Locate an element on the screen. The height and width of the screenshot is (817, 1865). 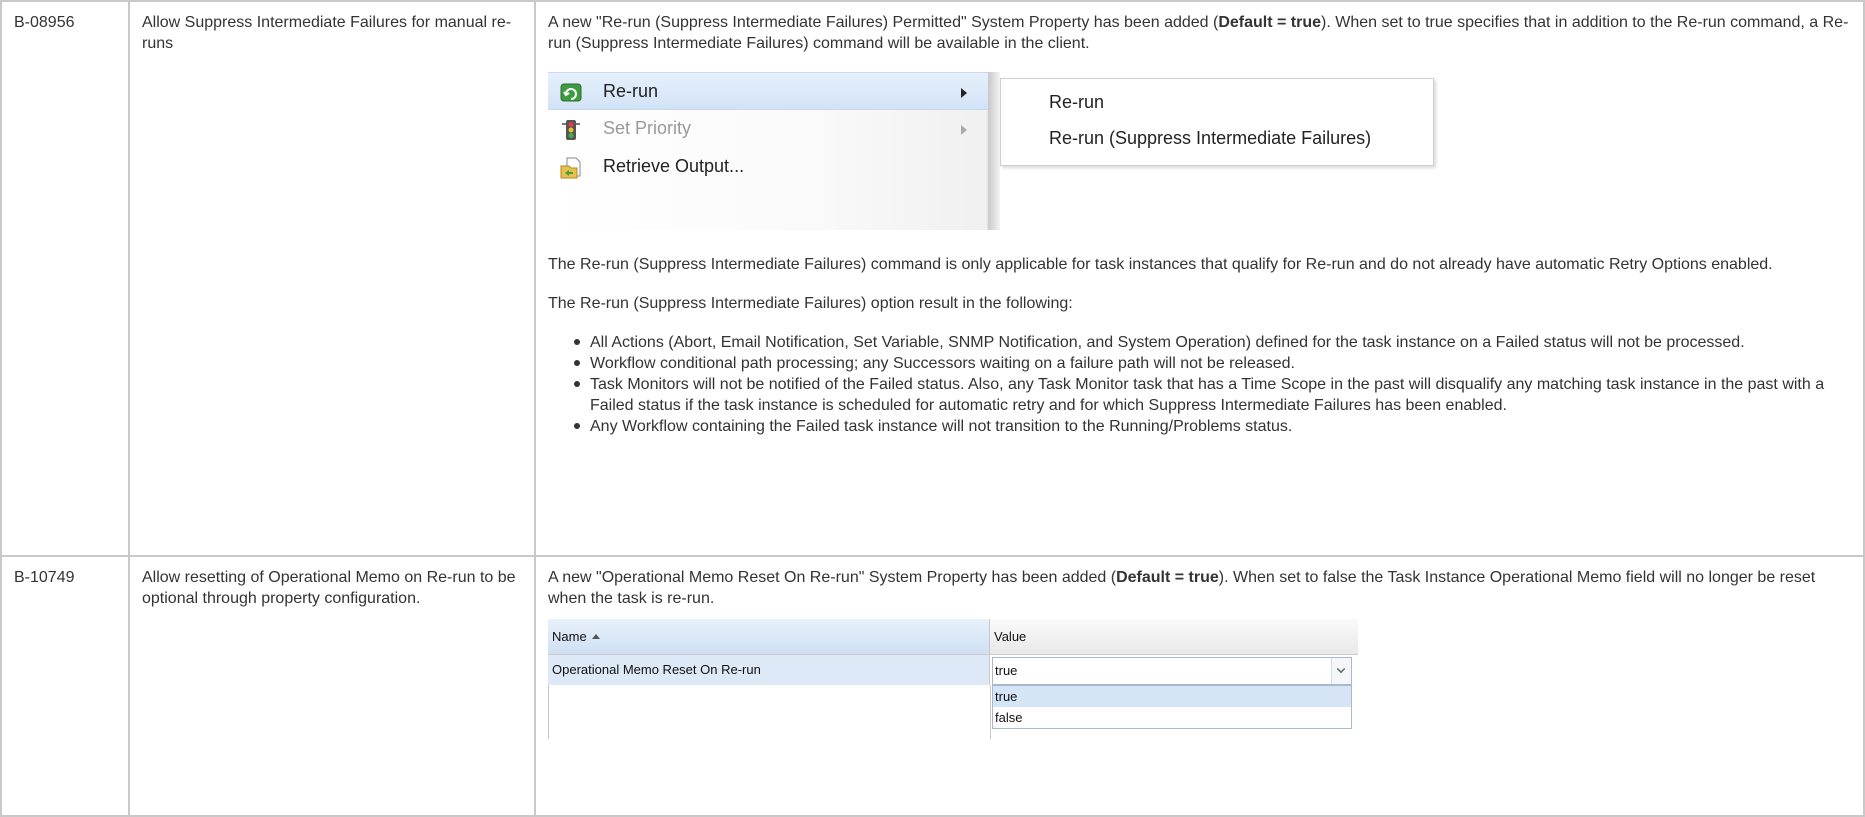
value-dropdown-list: true false is located at coordinates (1172, 707).